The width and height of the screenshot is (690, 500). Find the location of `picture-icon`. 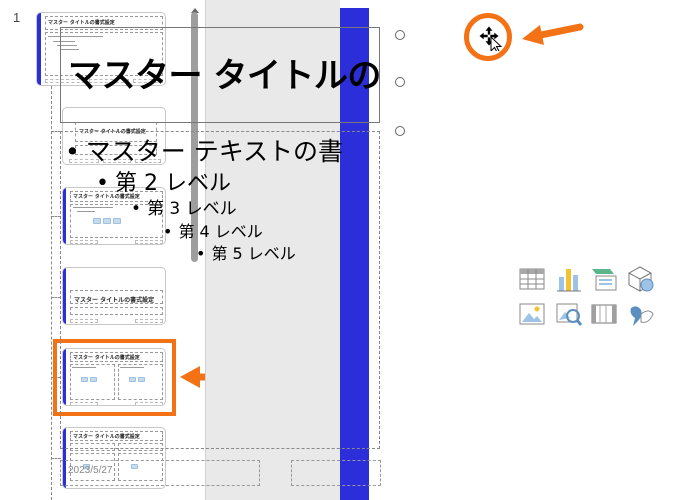

picture-icon is located at coordinates (532, 314).